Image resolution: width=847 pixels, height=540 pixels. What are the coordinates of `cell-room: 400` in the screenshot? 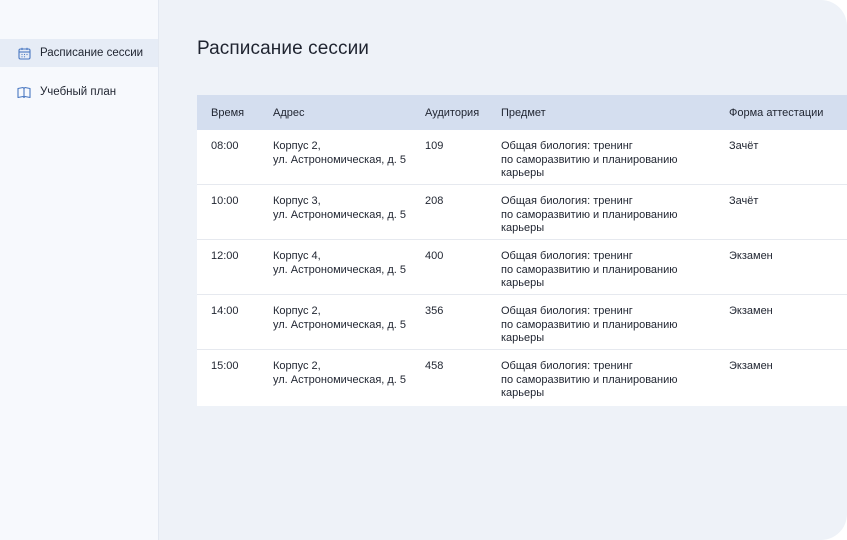 It's located at (434, 256).